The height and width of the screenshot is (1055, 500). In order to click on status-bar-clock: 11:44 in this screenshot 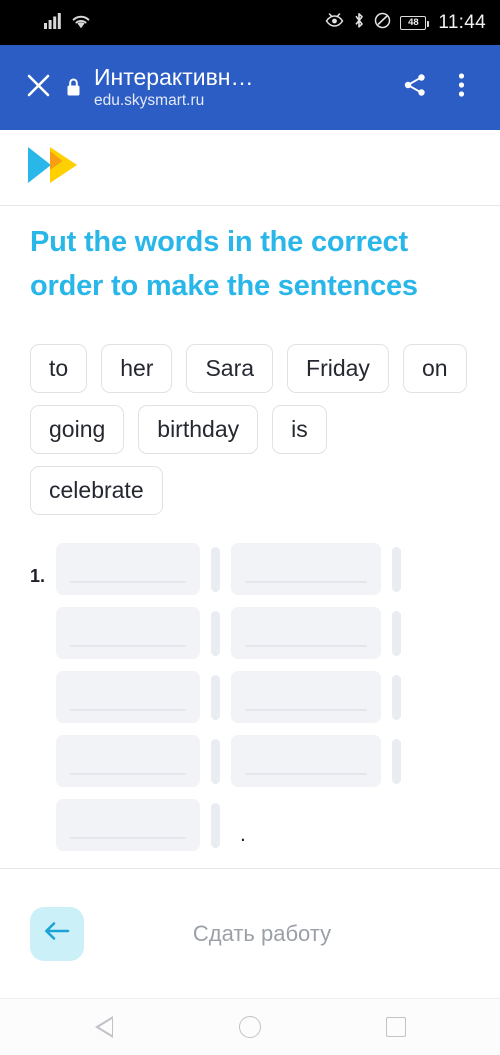, I will do `click(462, 22)`.